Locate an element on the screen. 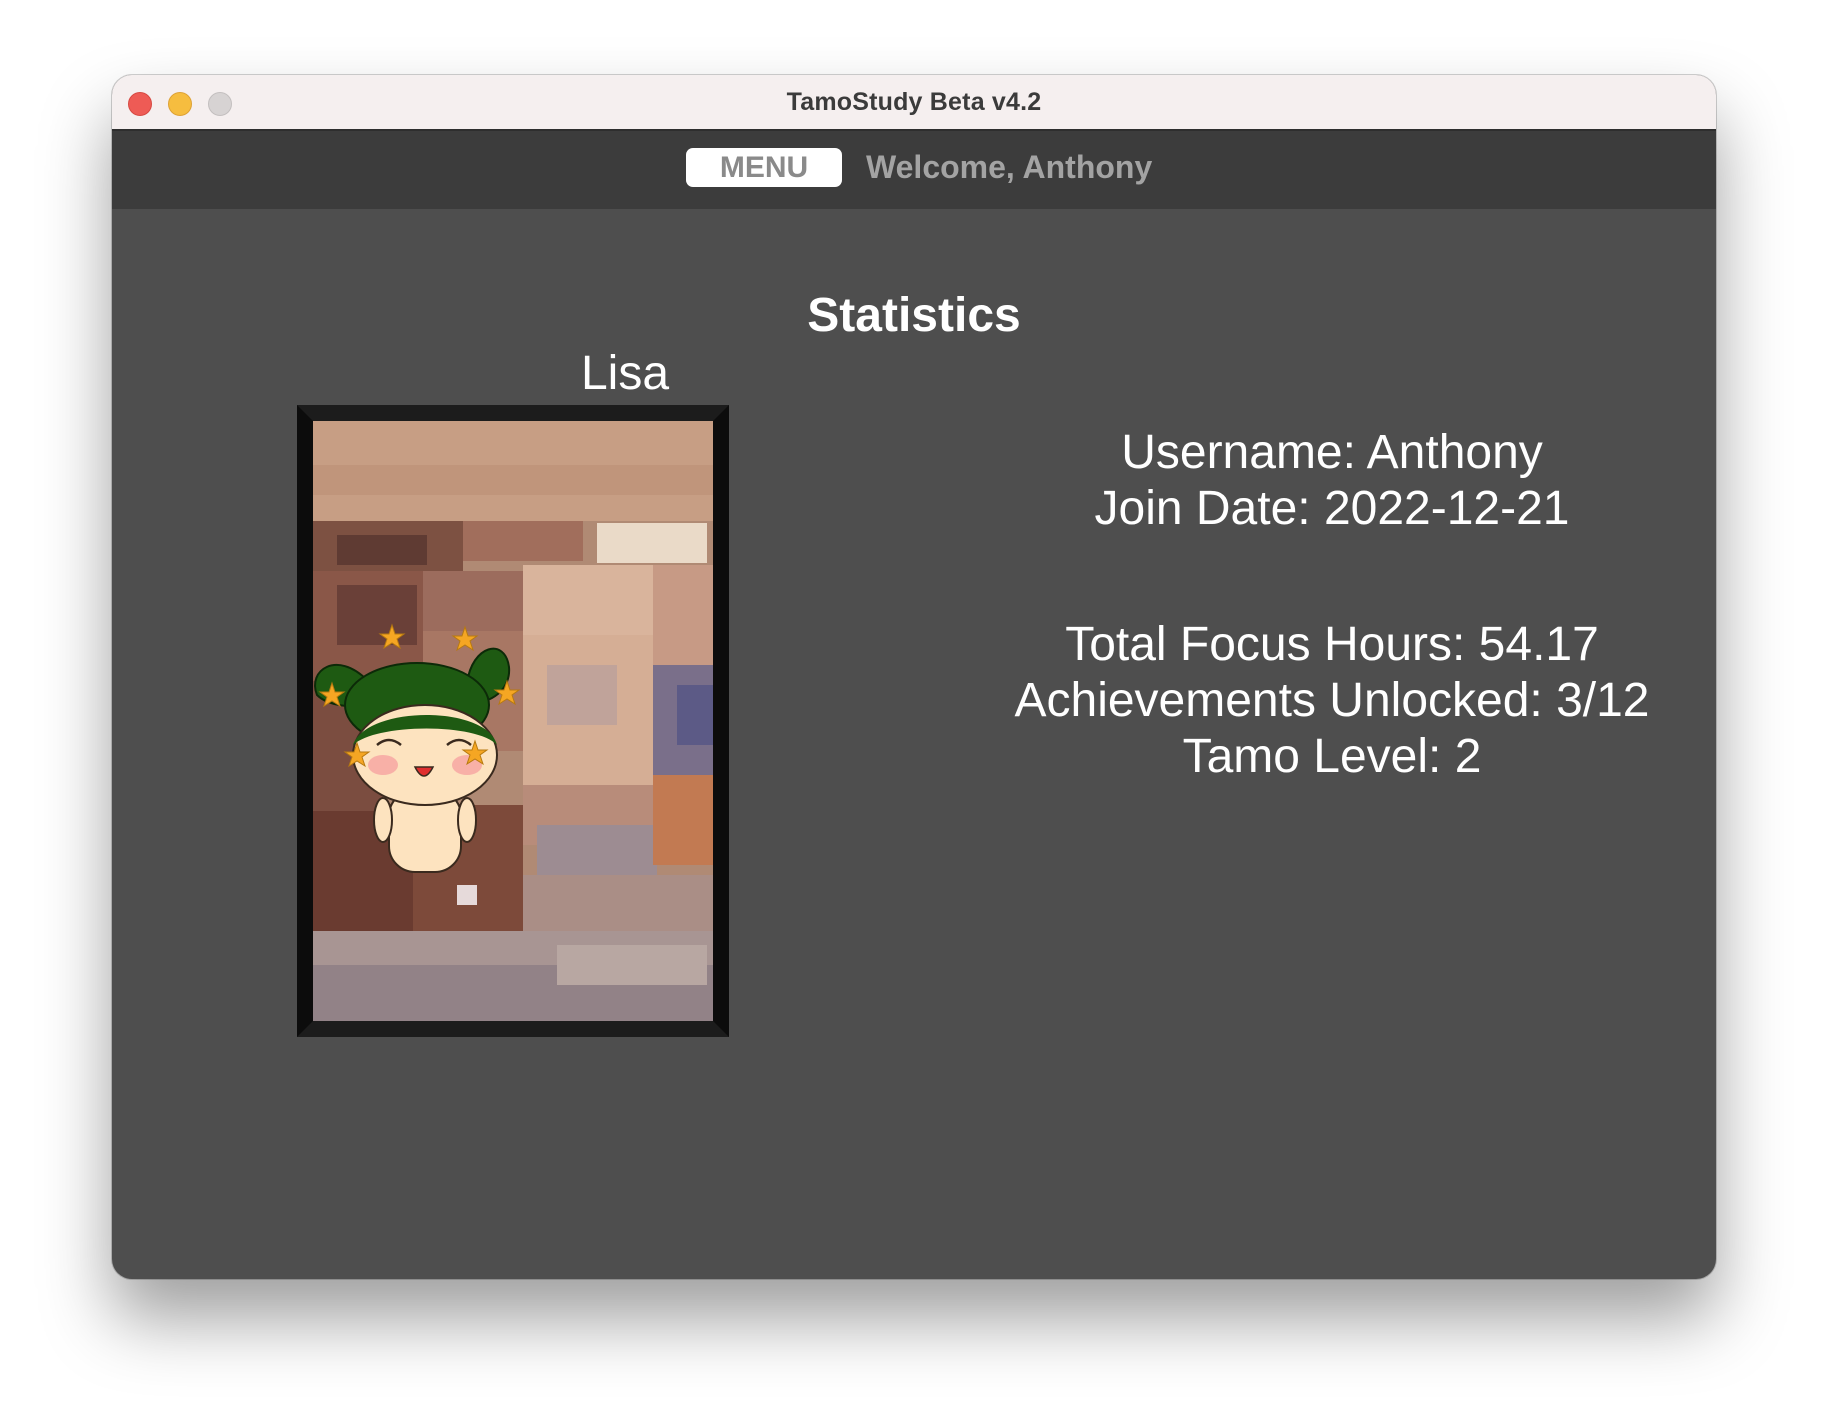 The image size is (1824, 1424). top-bar: MENU Welcome, Anthony is located at coordinates (914, 170).